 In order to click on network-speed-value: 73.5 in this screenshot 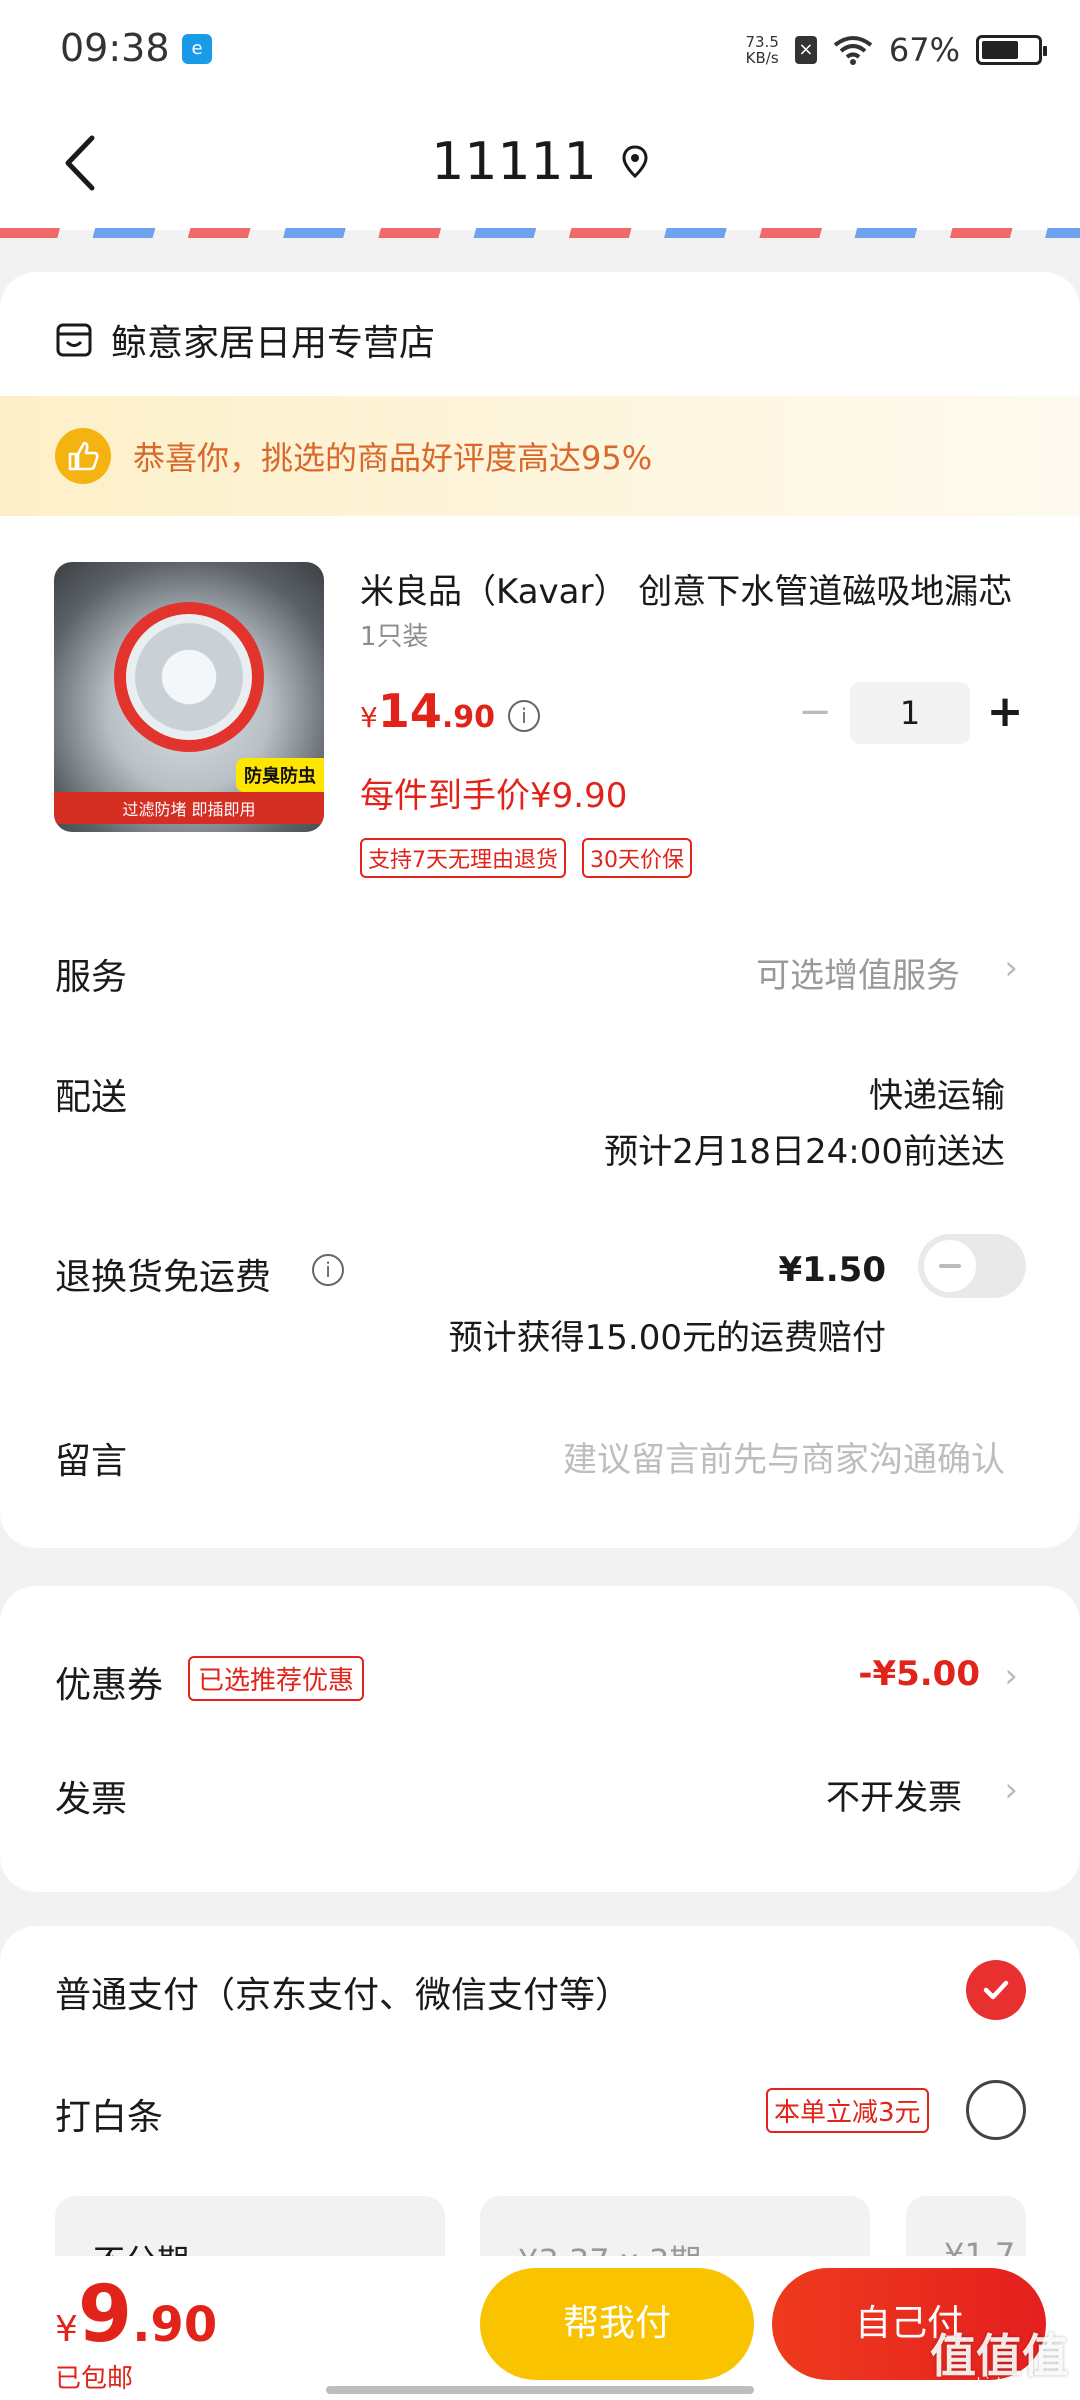, I will do `click(762, 42)`.